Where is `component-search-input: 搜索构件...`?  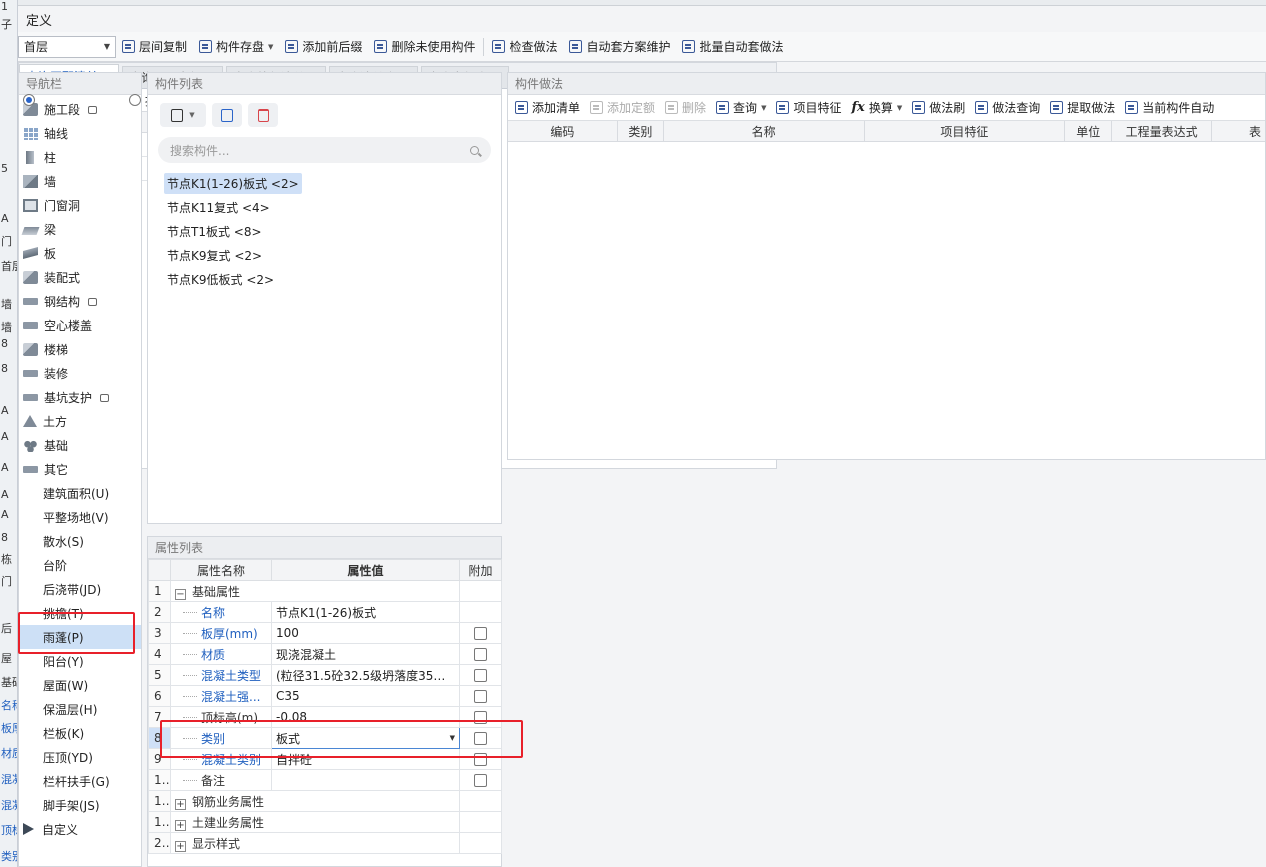 component-search-input: 搜索构件... is located at coordinates (324, 150).